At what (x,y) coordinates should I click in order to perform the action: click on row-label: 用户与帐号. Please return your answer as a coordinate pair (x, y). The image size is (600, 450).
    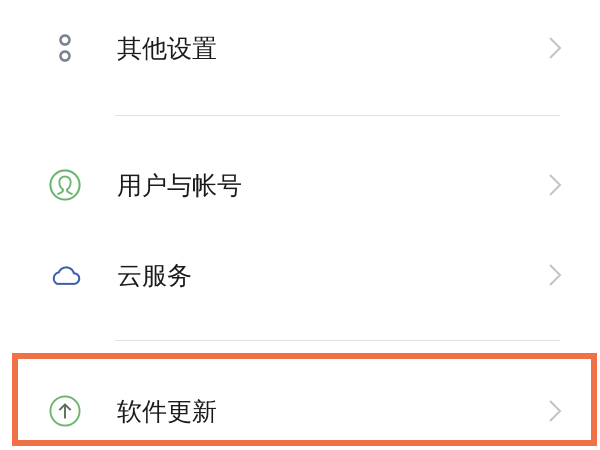
    Looking at the image, I should click on (180, 186).